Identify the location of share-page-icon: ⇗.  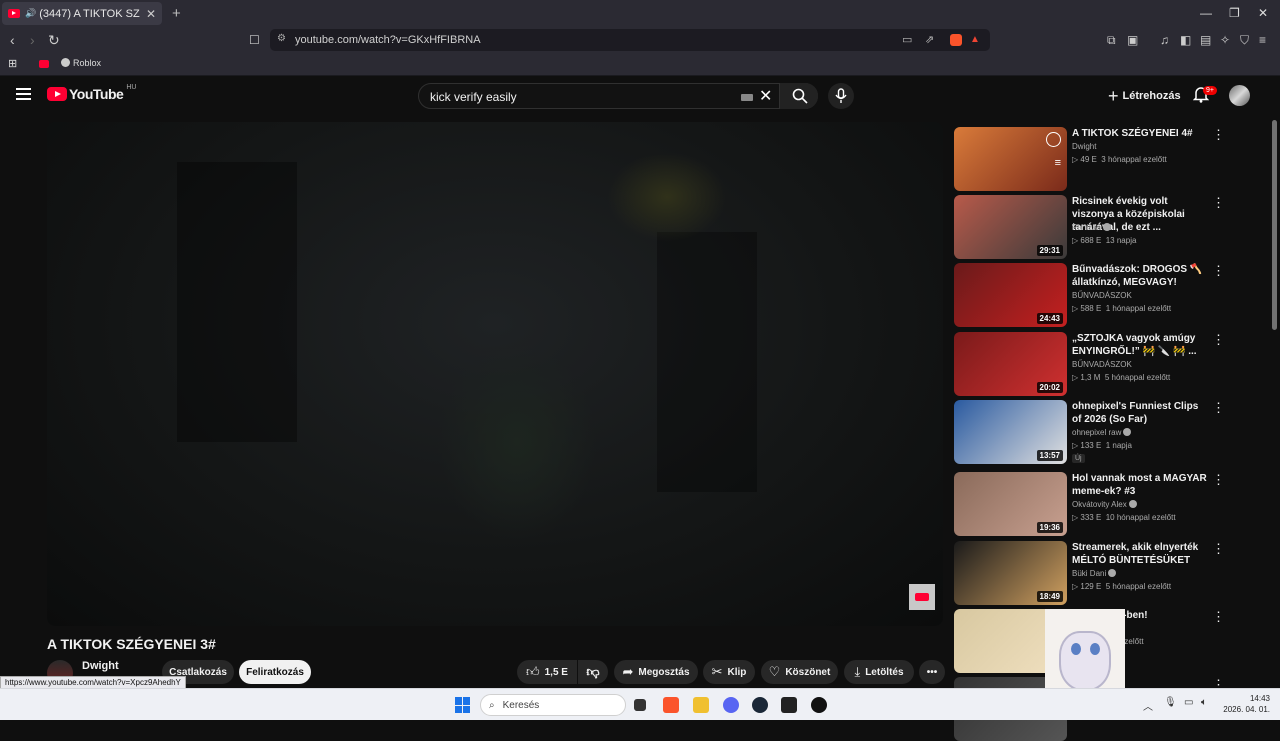
(929, 39).